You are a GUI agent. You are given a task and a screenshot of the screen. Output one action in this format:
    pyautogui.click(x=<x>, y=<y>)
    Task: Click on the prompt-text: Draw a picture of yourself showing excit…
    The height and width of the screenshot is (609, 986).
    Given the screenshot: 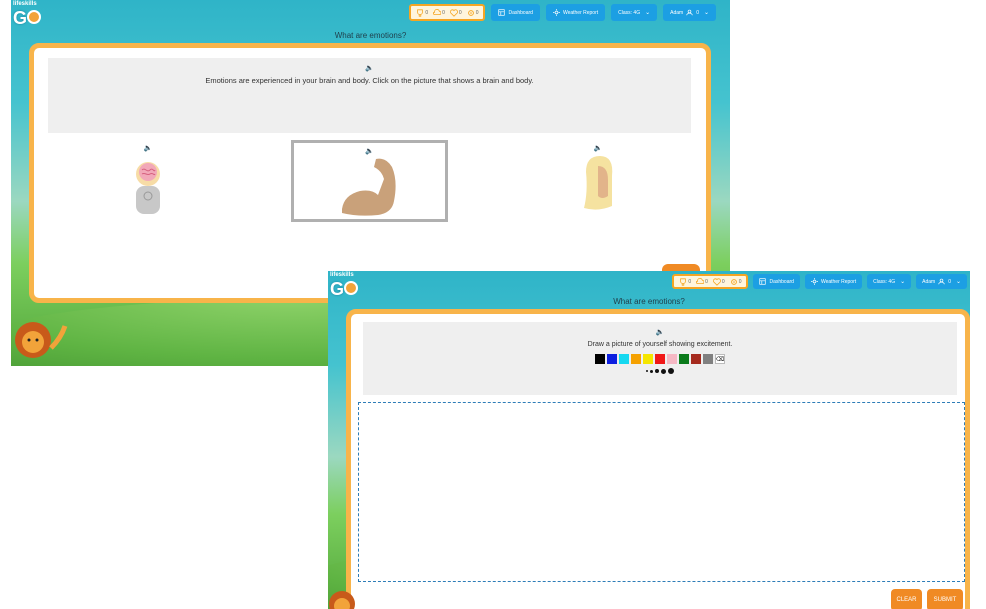 What is the action you would take?
    pyautogui.click(x=660, y=344)
    